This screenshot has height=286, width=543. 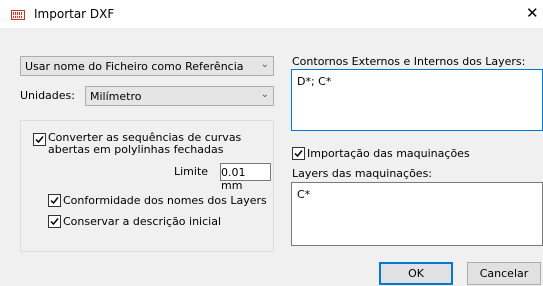 I want to click on reference-select: Usar nome do Ficheiro como Referência ⌄, so click(x=147, y=66).